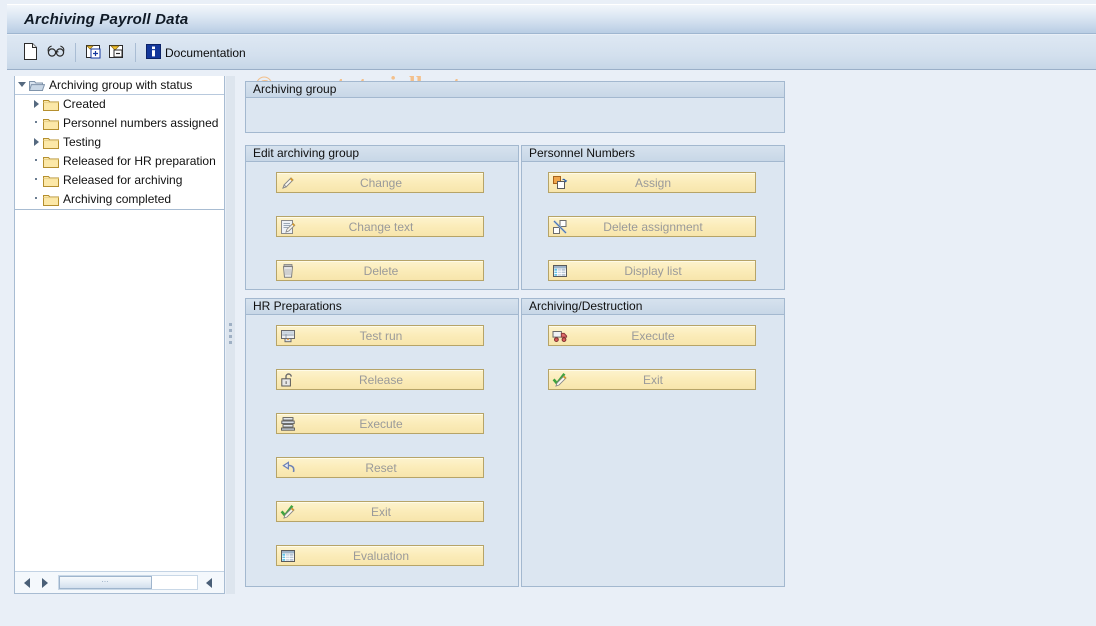  What do you see at coordinates (119, 104) in the screenshot?
I see `tree-item: Created` at bounding box center [119, 104].